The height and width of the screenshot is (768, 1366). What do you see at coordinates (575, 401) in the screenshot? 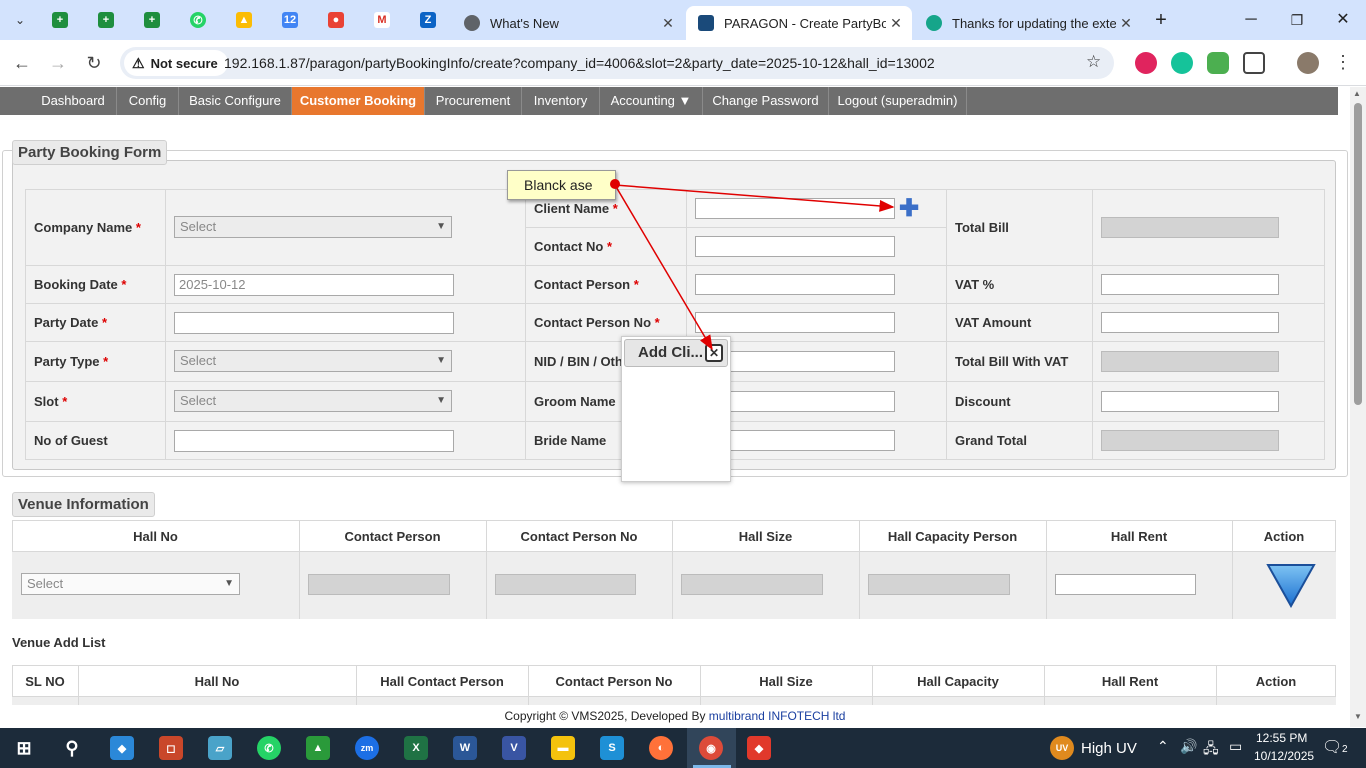
I see `groom-name-label: Groom Name` at bounding box center [575, 401].